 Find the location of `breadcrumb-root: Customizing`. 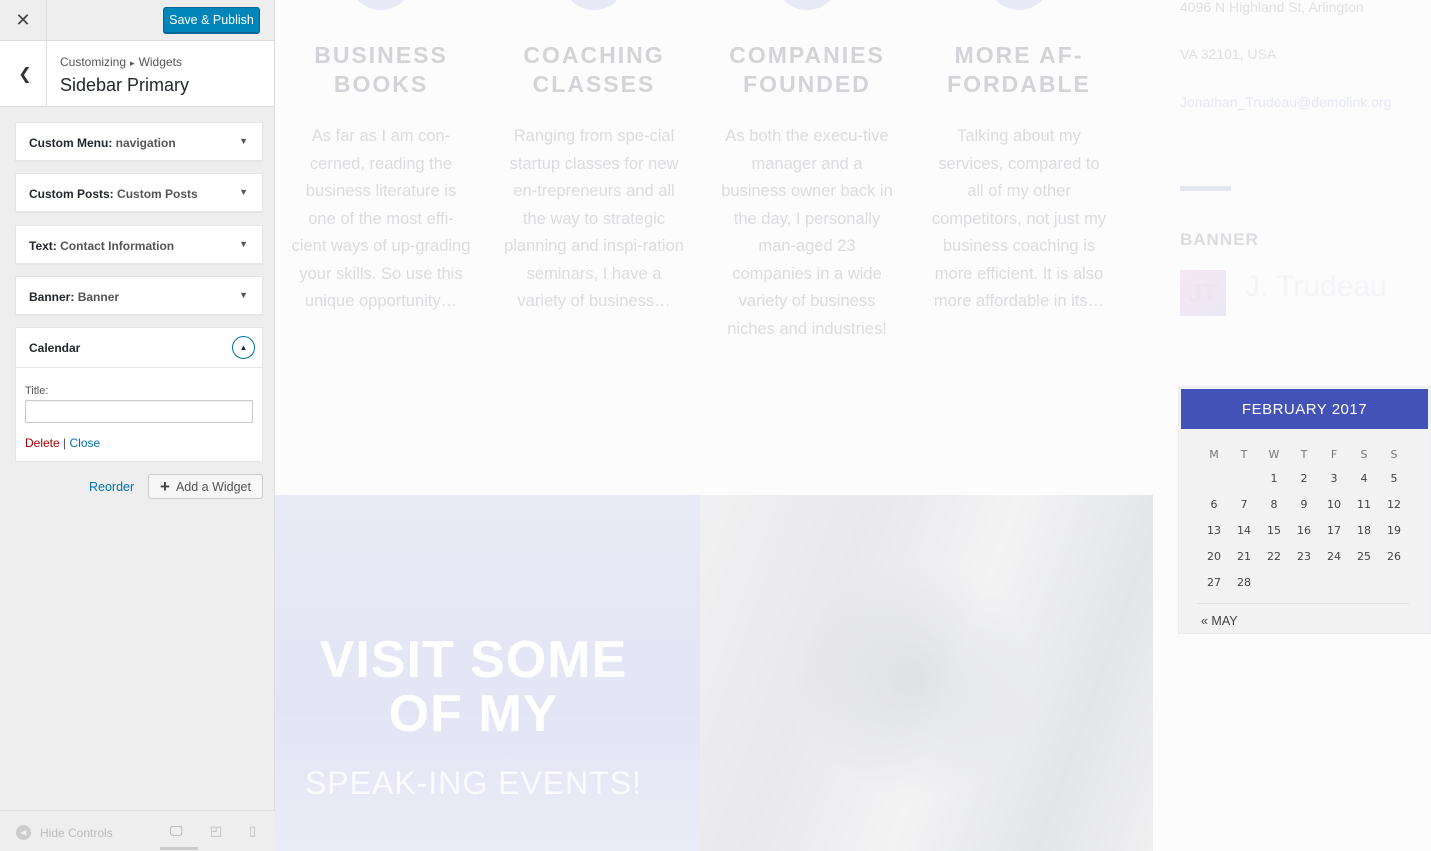

breadcrumb-root: Customizing is located at coordinates (93, 62).